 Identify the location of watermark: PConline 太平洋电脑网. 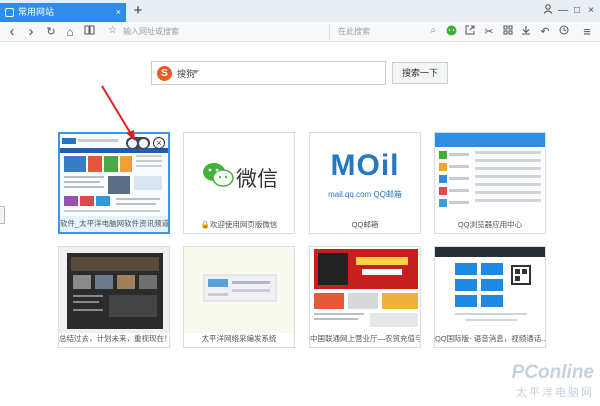
(553, 381).